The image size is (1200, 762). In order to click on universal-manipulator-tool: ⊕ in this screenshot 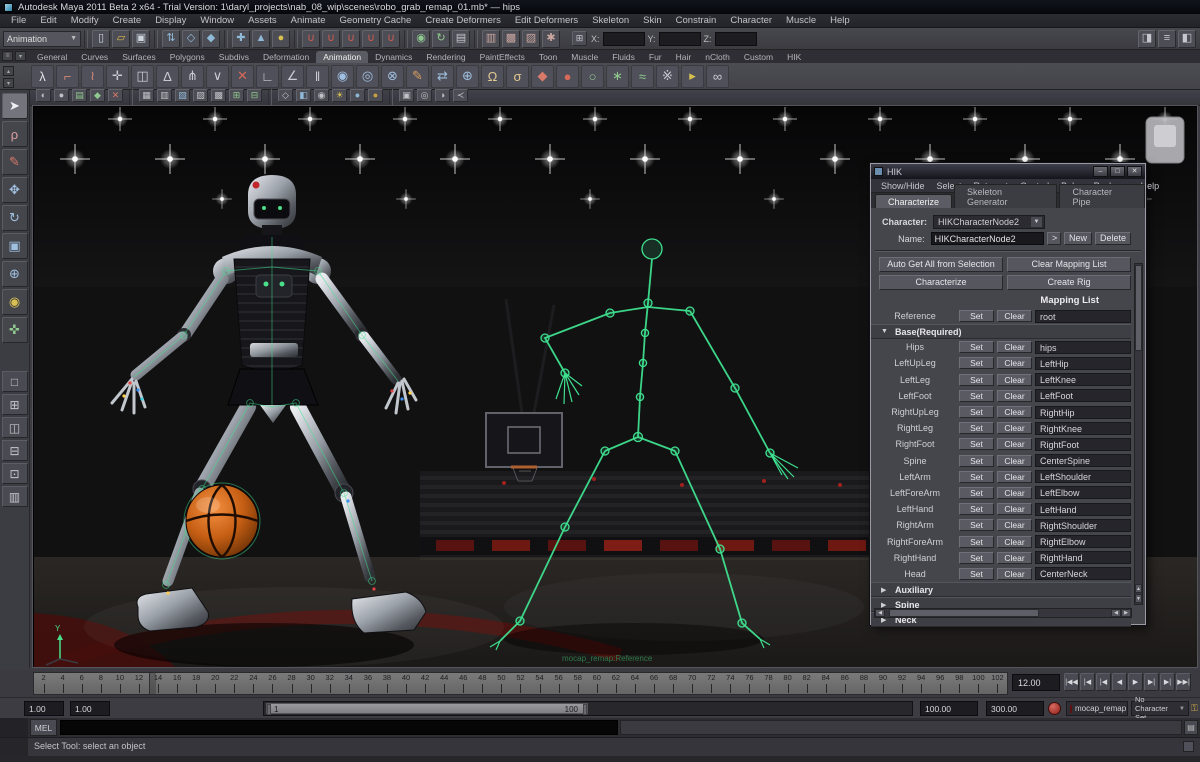, I will do `click(14, 274)`.